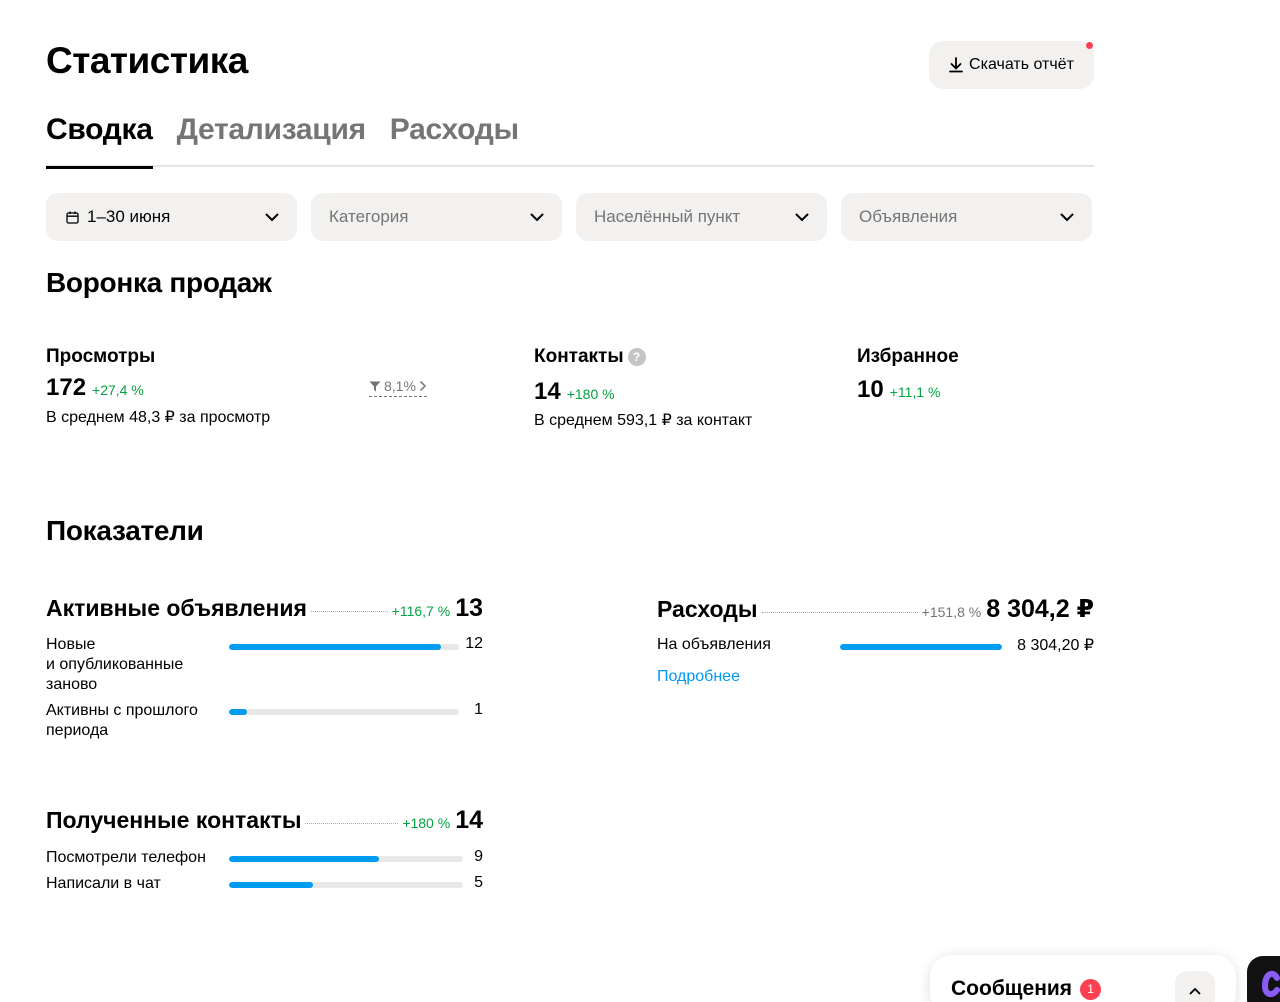  Describe the element at coordinates (71, 644) in the screenshot. I see `row-label-line: Новые` at that location.